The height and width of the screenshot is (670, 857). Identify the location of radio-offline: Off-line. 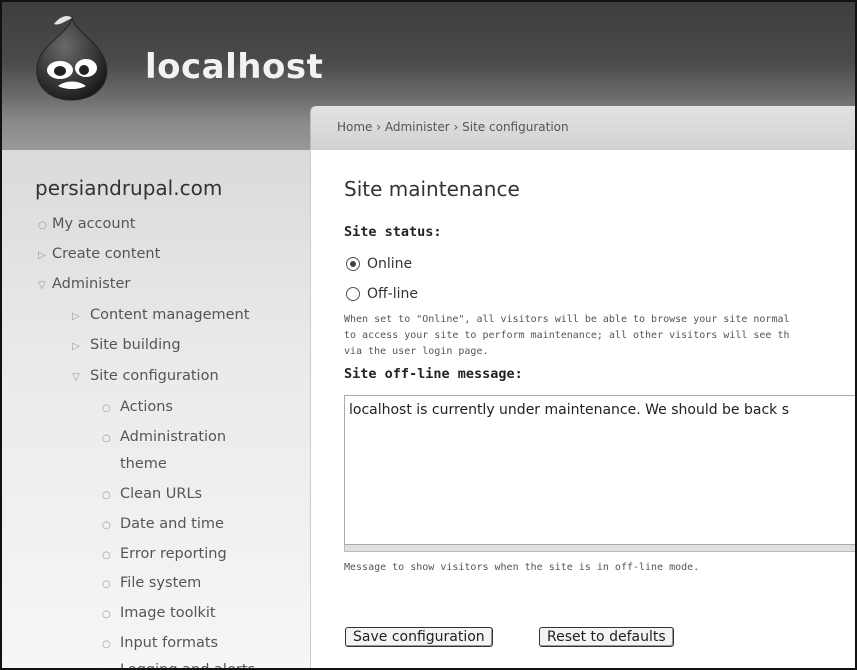
(382, 294).